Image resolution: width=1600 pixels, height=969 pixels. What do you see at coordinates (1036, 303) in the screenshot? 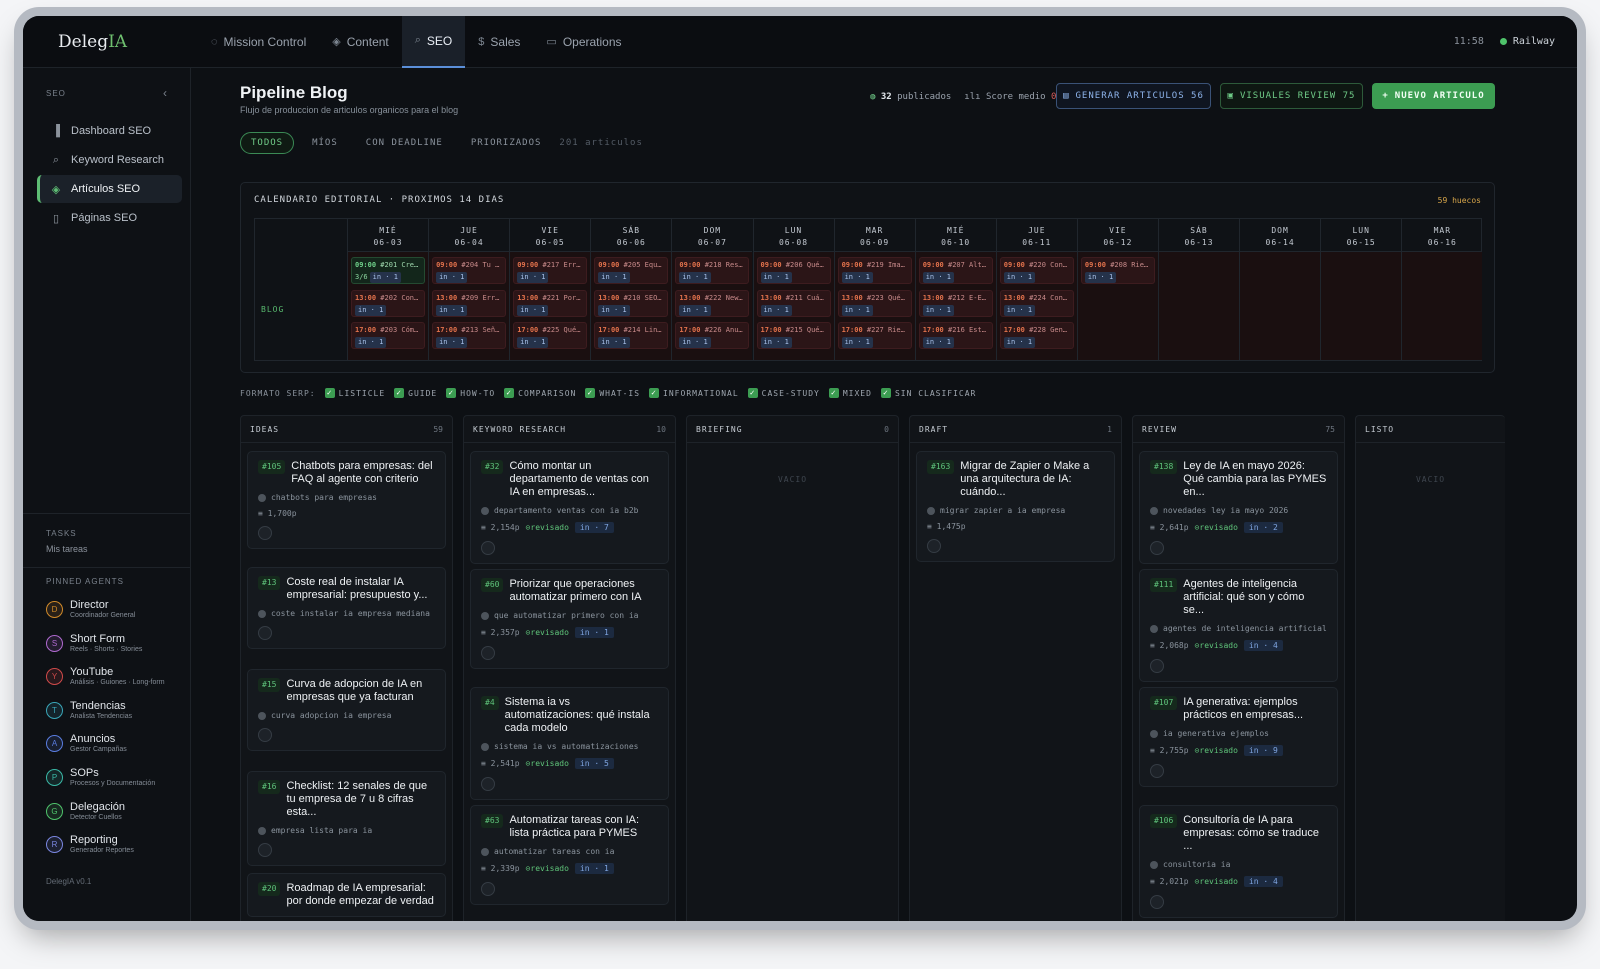
I see `calendar-slot: 13:00 #224 Con… in · 1` at bounding box center [1036, 303].